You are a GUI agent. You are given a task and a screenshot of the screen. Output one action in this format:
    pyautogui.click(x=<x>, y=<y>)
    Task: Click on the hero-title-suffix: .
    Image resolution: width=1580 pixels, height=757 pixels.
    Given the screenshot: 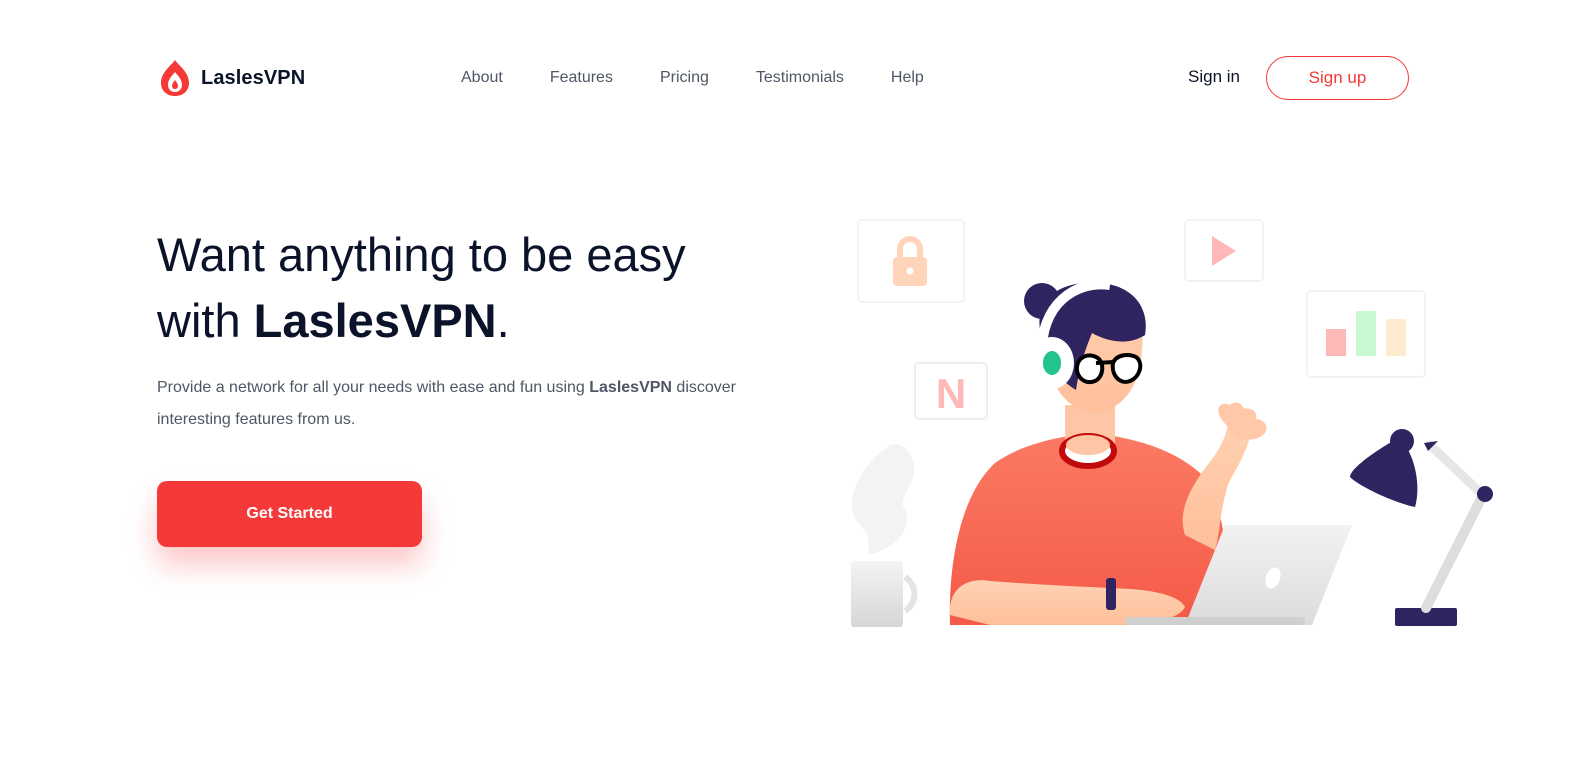 What is the action you would take?
    pyautogui.click(x=503, y=320)
    